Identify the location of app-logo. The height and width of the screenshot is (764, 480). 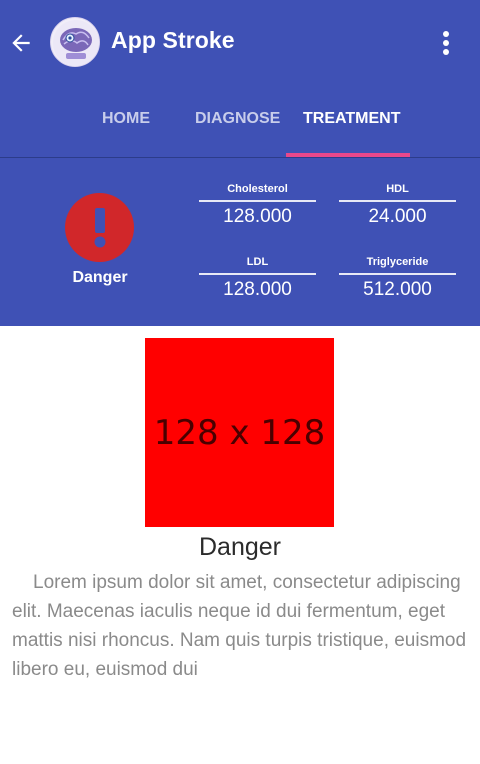
(75, 42).